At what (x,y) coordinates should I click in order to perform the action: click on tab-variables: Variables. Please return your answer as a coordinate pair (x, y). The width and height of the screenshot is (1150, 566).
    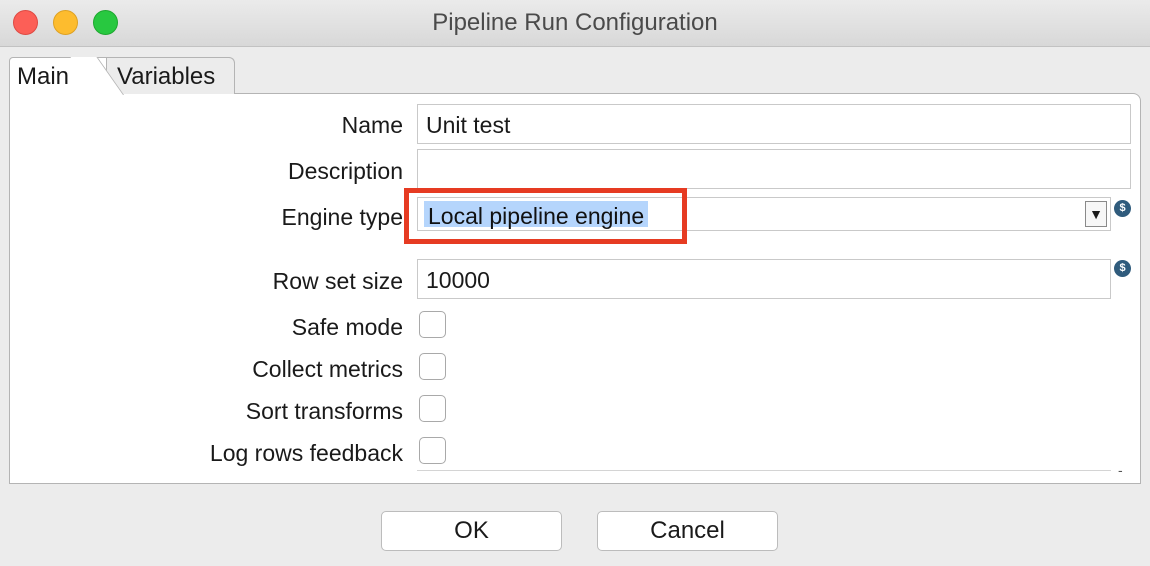
    Looking at the image, I should click on (167, 75).